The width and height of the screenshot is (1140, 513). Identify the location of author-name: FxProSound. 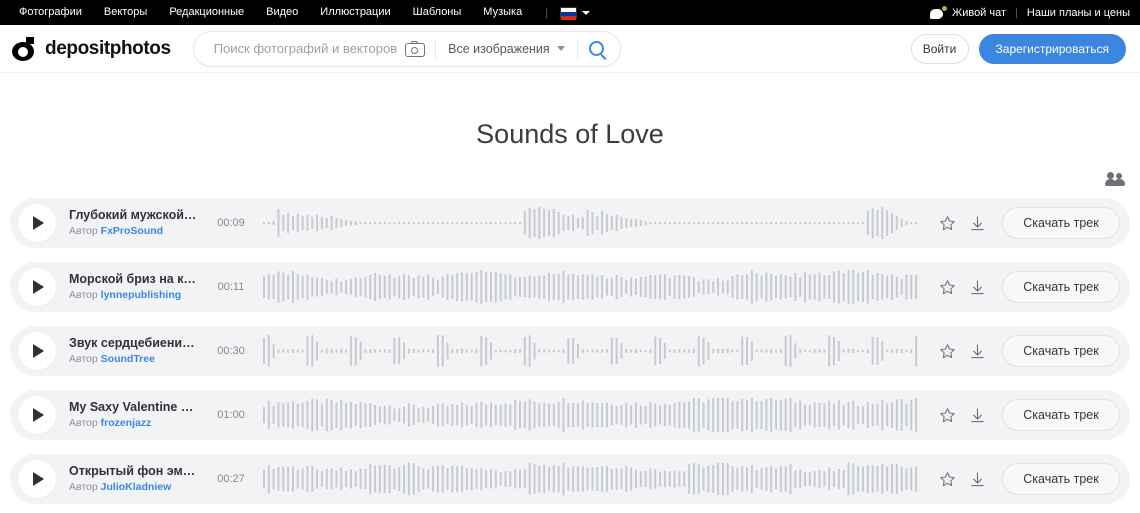
(132, 231).